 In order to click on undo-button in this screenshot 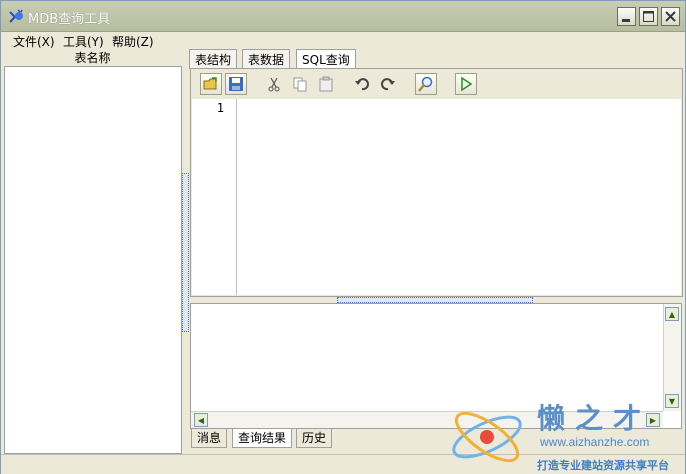, I will do `click(362, 84)`.